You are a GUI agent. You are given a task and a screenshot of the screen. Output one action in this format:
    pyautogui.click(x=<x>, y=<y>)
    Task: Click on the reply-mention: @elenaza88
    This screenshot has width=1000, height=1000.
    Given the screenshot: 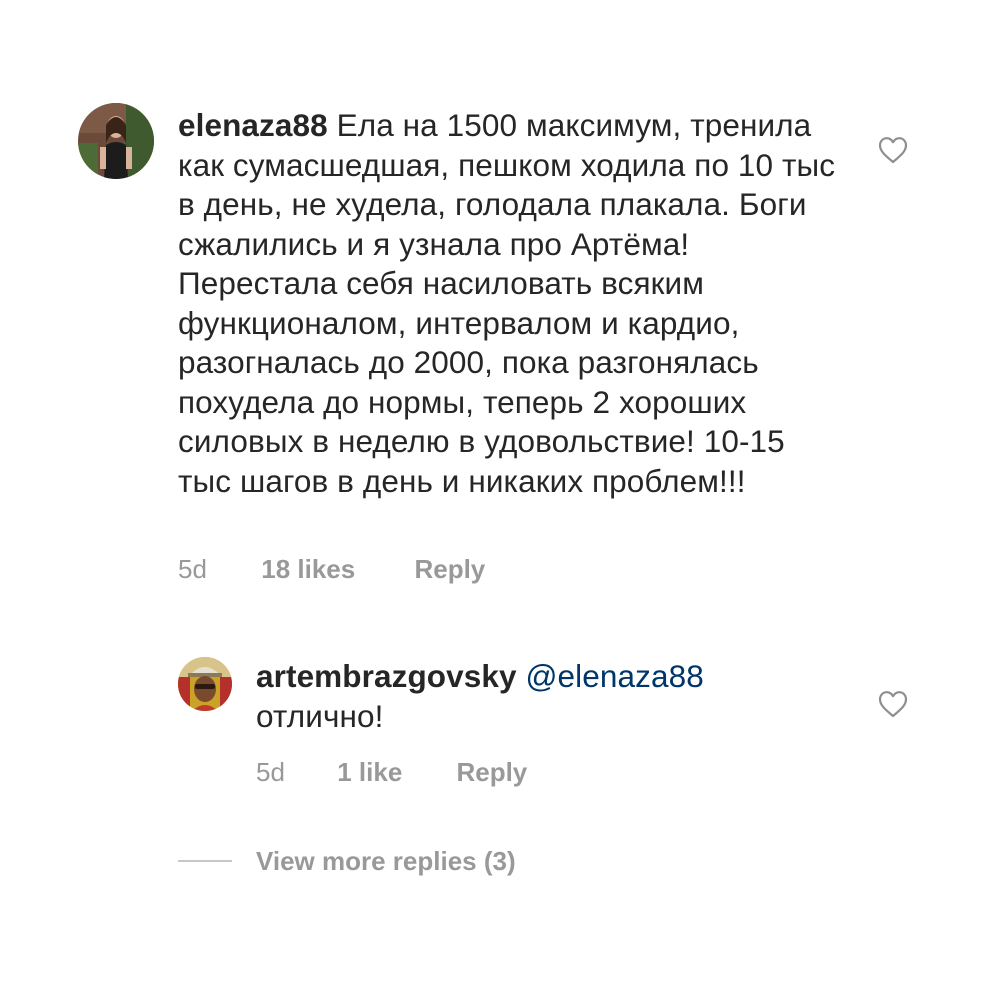 What is the action you would take?
    pyautogui.click(x=614, y=676)
    